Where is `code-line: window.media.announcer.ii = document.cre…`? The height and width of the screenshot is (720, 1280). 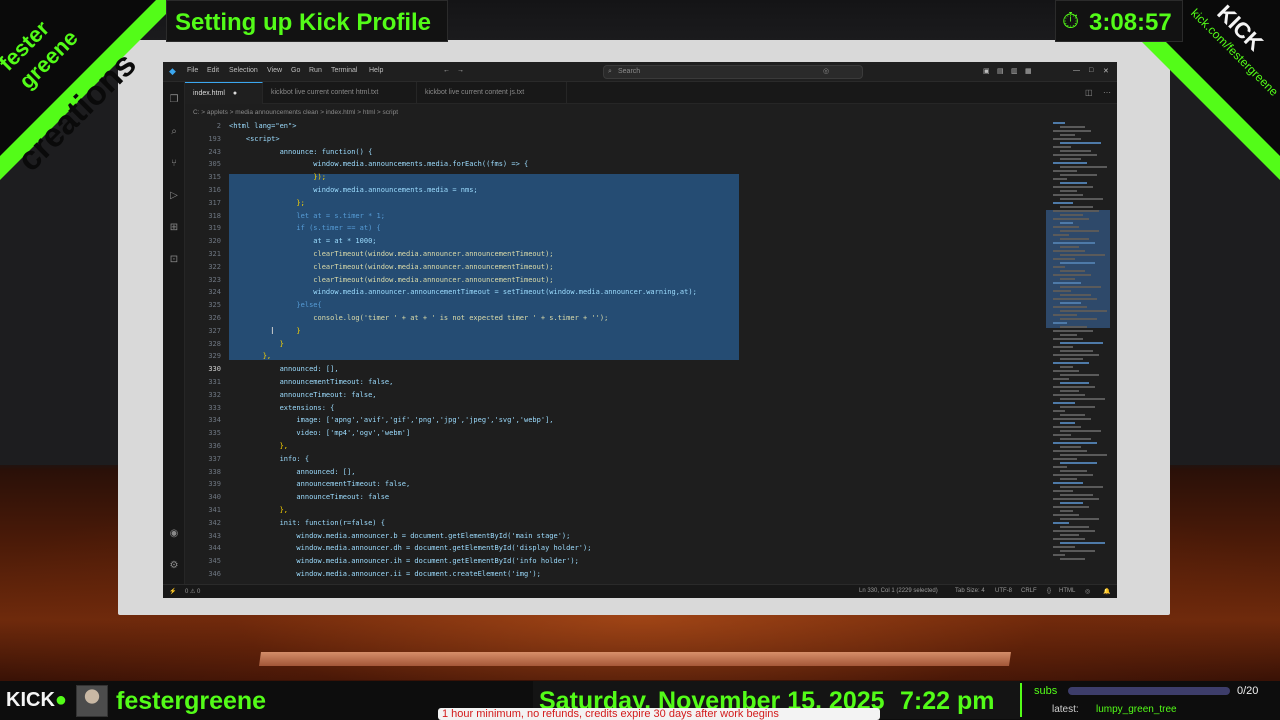
code-line: window.media.announcer.ii = document.cre… is located at coordinates (384, 574).